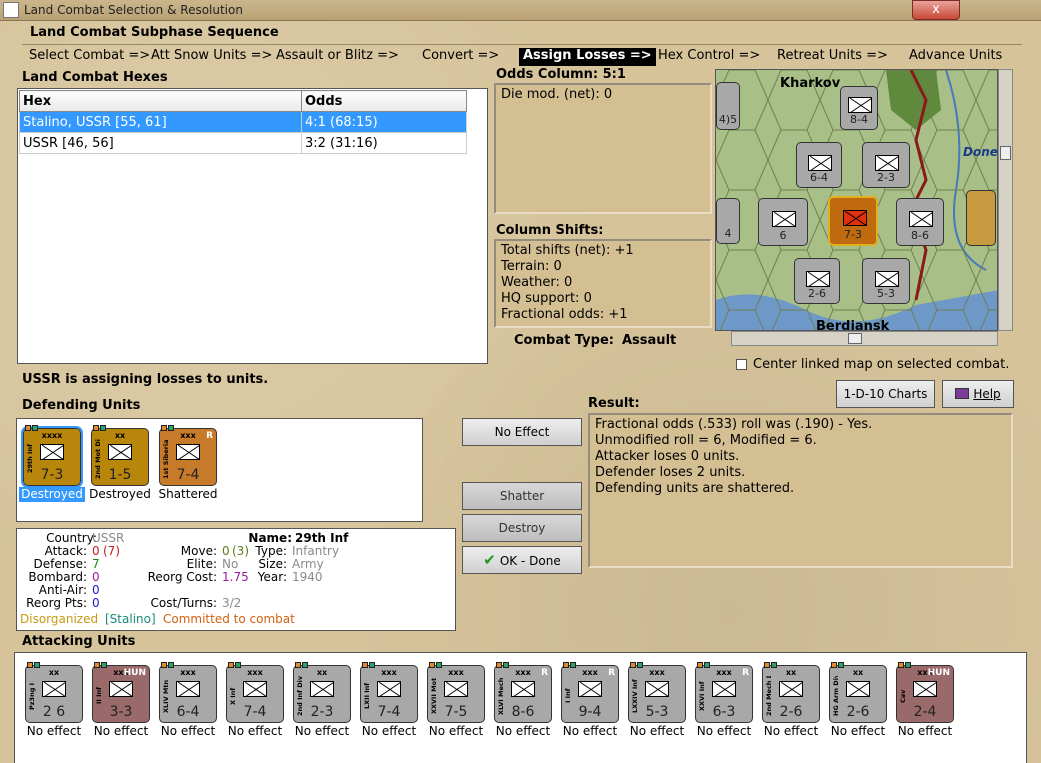 This screenshot has height=763, width=1041. I want to click on unit-counter: xxx XLVI Mech R 8-6, so click(523, 692).